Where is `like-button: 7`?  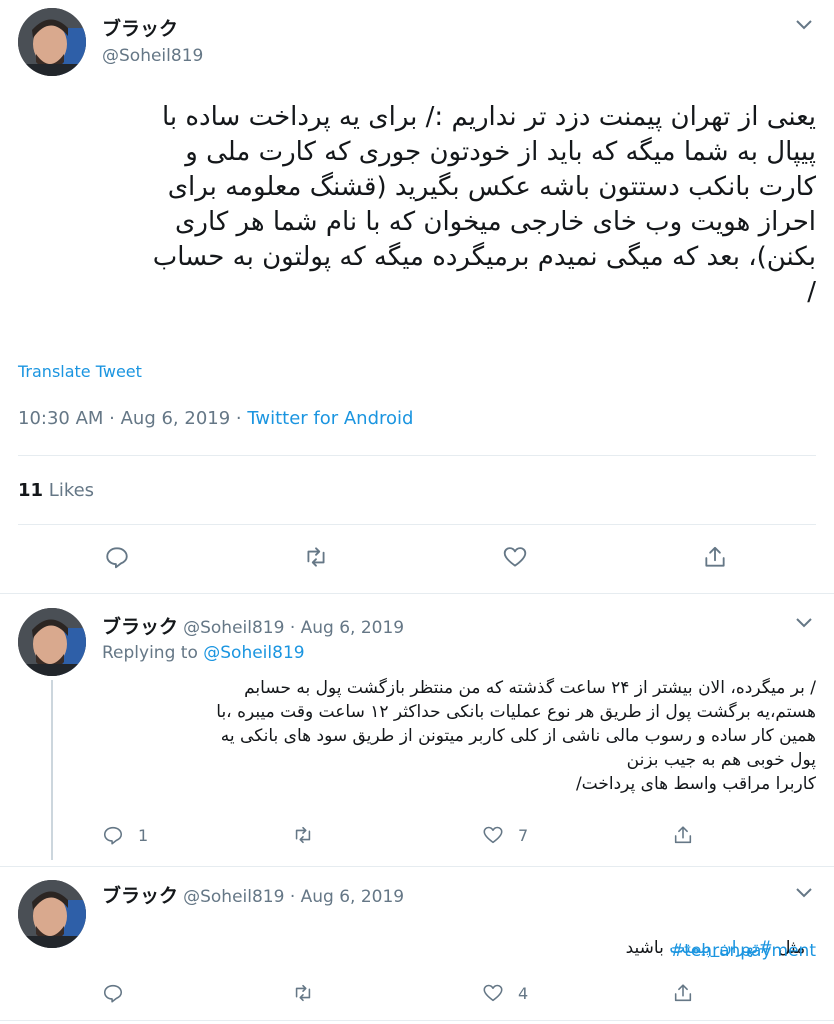
like-button: 7 is located at coordinates (505, 835).